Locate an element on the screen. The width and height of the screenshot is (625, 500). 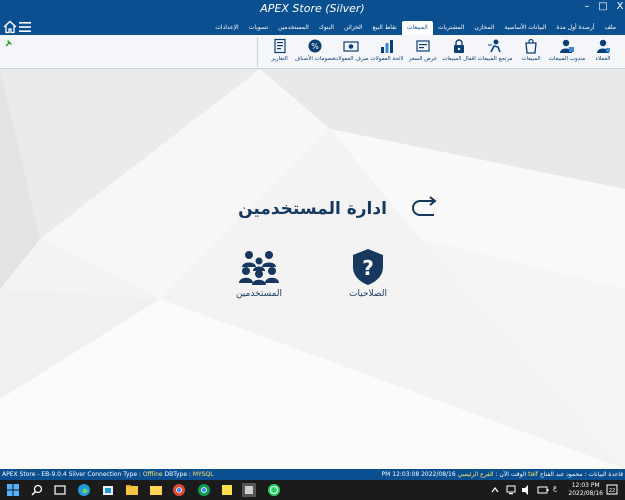
ribbon-button: التقارير is located at coordinates (277, 52).